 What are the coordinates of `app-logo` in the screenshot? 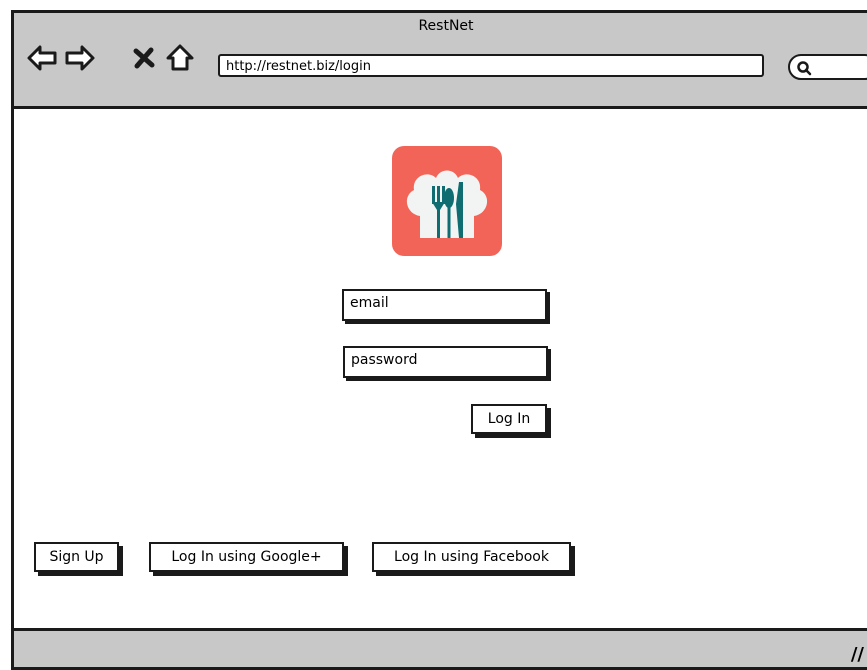 It's located at (447, 201).